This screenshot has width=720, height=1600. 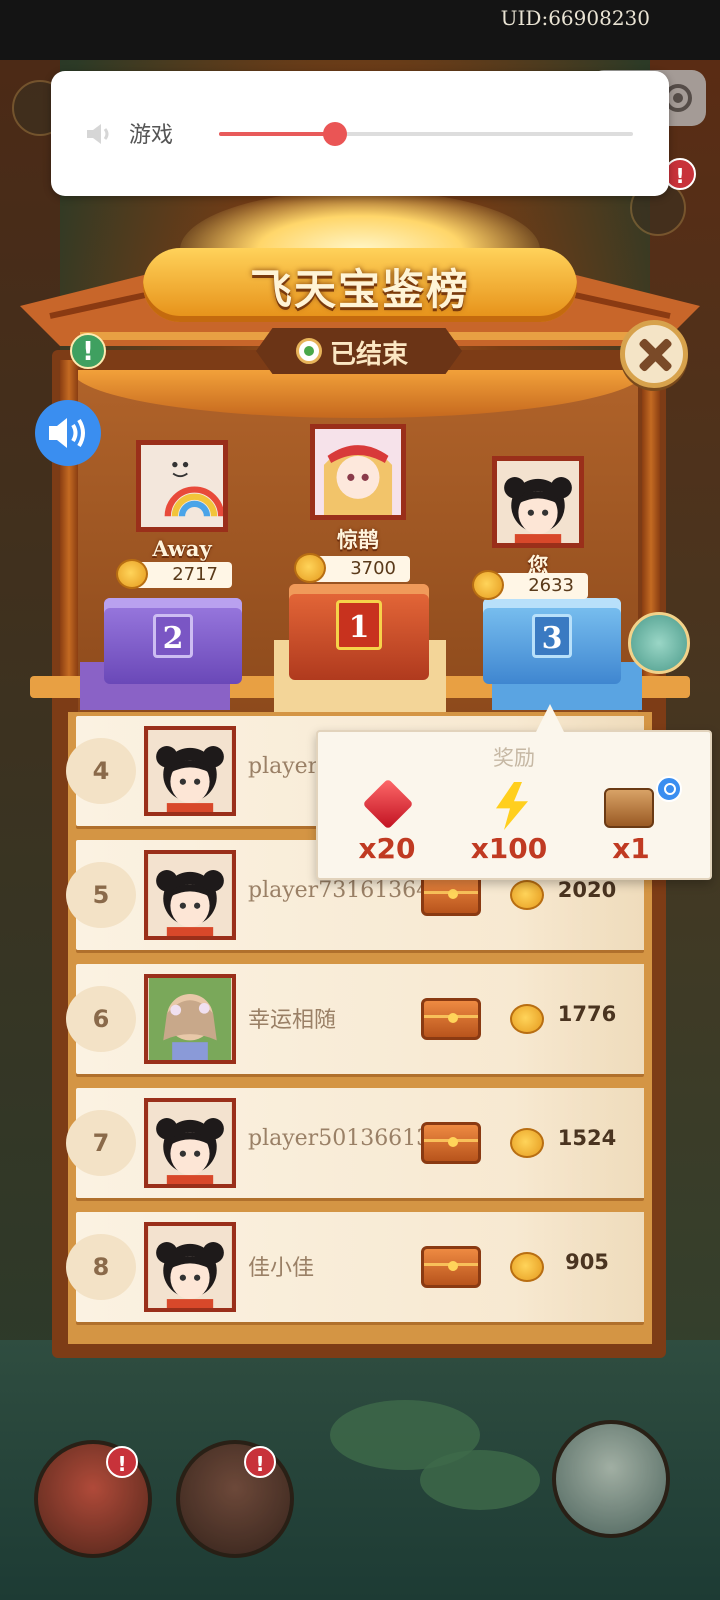 I want to click on mascot-icon, so click(x=659, y=643).